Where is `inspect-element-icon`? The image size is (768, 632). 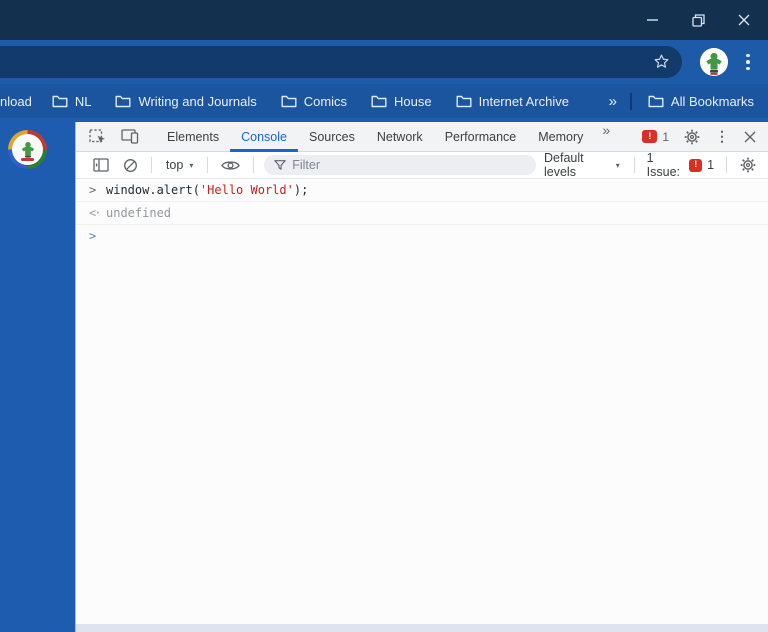 inspect-element-icon is located at coordinates (97, 135).